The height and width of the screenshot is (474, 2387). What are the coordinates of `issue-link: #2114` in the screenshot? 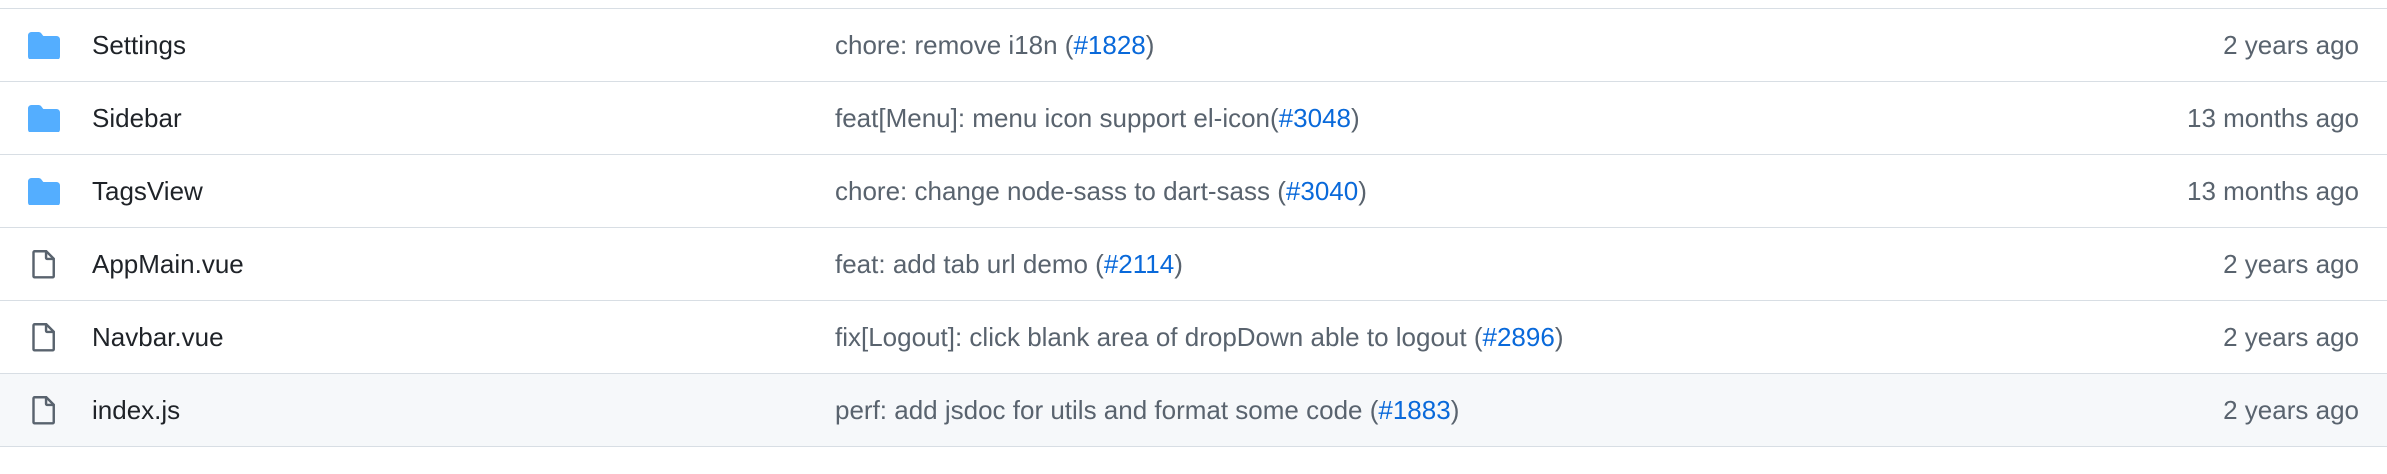 It's located at (1139, 264).